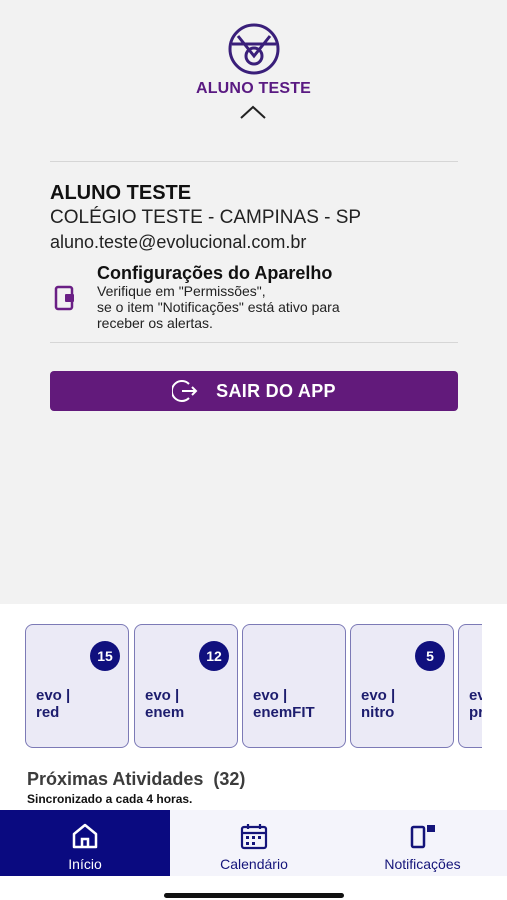 Image resolution: width=507 pixels, height=900 pixels. Describe the element at coordinates (136, 779) in the screenshot. I see `upcoming-activities-title: Próximas Atividades (32)` at that location.